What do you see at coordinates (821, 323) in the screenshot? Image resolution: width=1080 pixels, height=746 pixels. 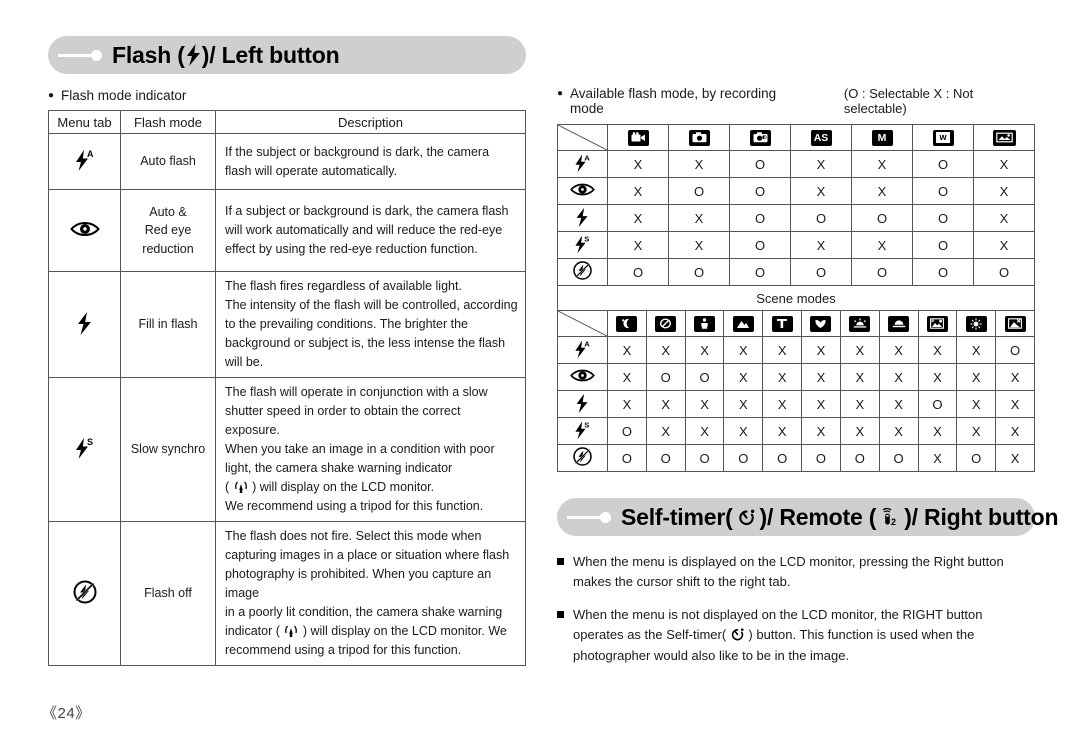 I see `column-header-close-up` at bounding box center [821, 323].